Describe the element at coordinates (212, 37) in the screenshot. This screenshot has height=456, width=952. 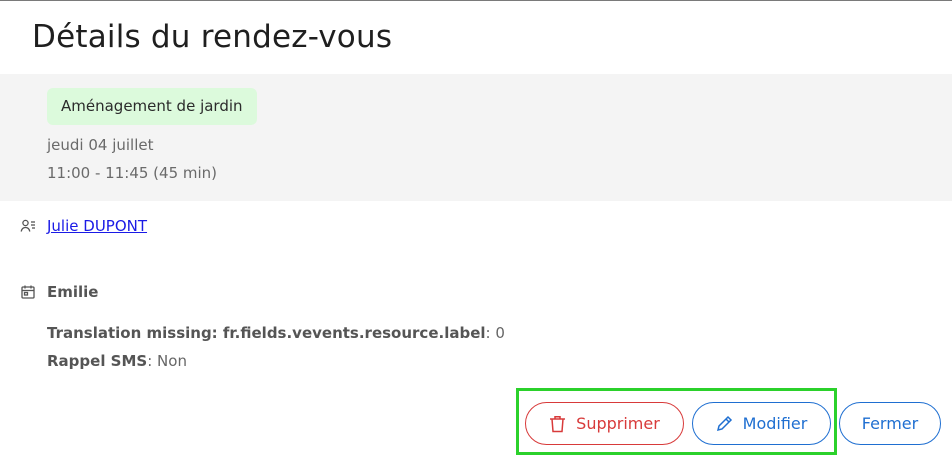
I see `modal-title: Détails du rendez-vous` at that location.